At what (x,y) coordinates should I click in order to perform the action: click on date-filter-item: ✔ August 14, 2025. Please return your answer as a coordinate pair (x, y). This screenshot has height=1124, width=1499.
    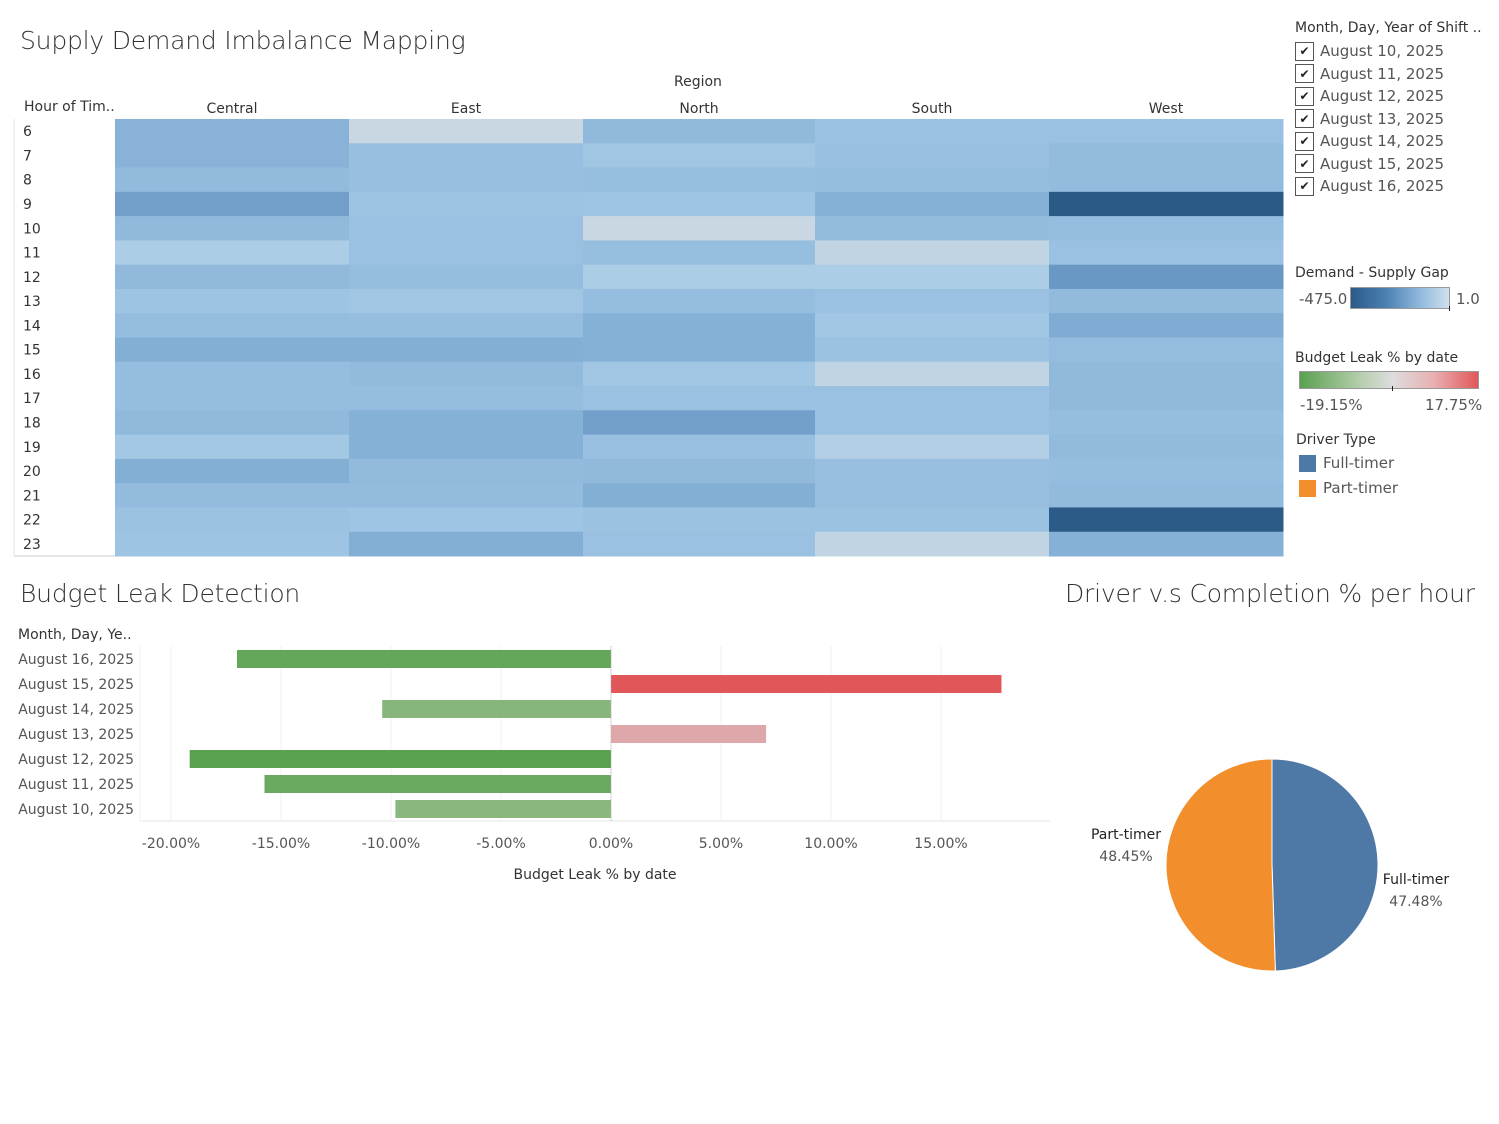
    Looking at the image, I should click on (1369, 141).